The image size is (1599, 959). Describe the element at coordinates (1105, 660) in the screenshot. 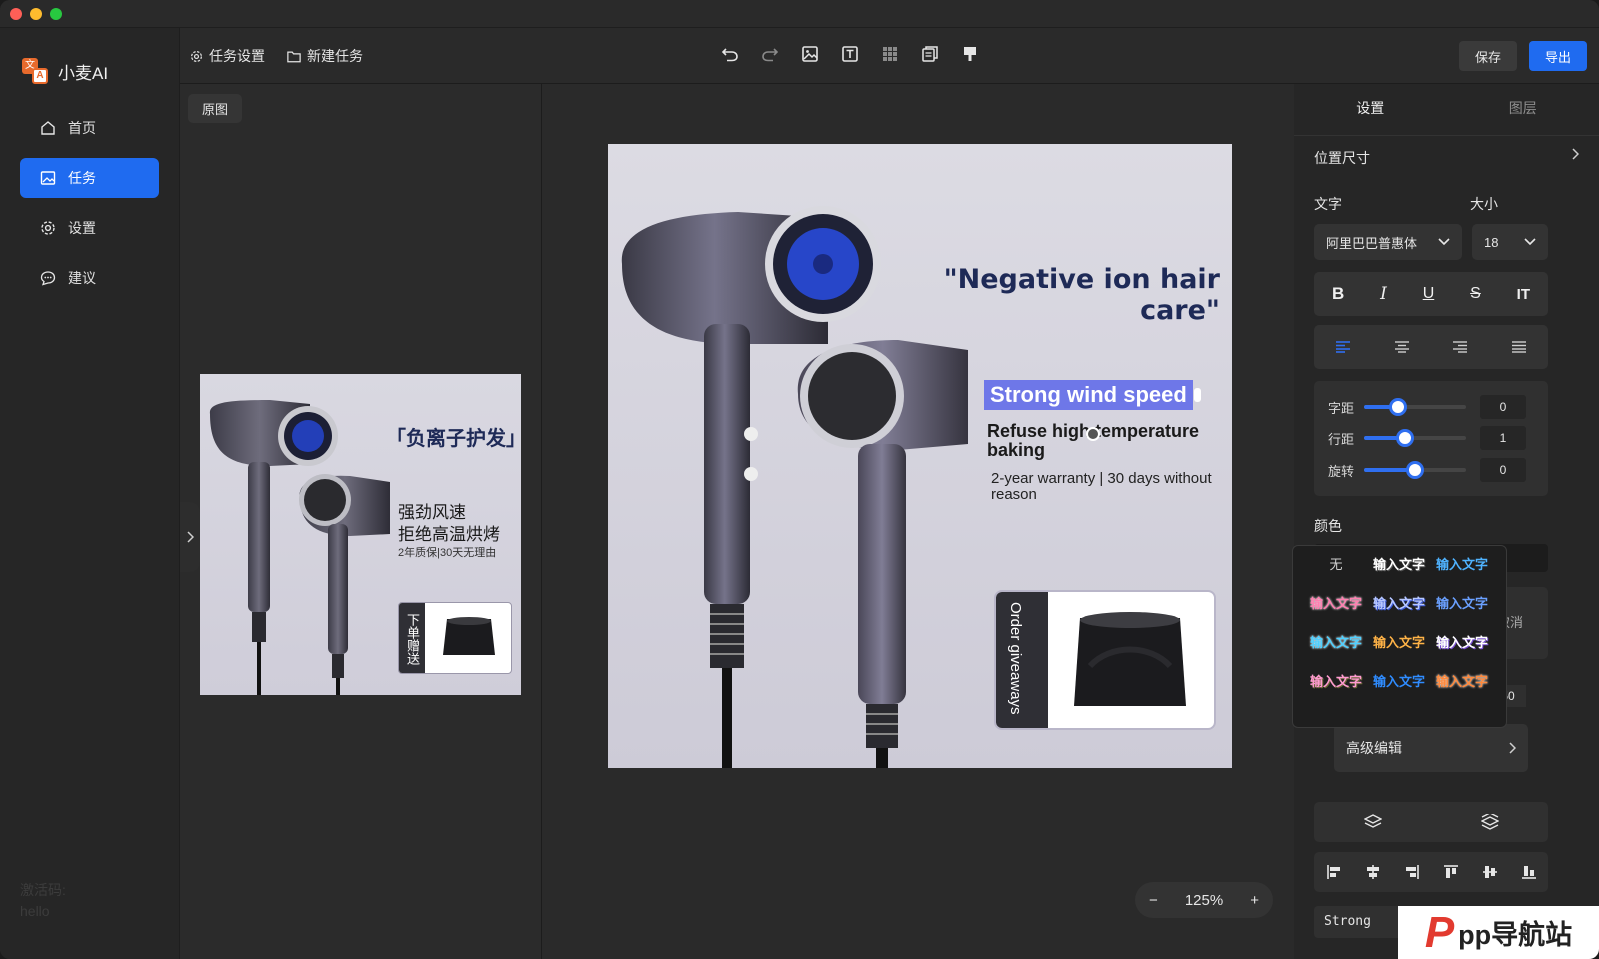

I see `giveaway-card: Order giveaways` at that location.